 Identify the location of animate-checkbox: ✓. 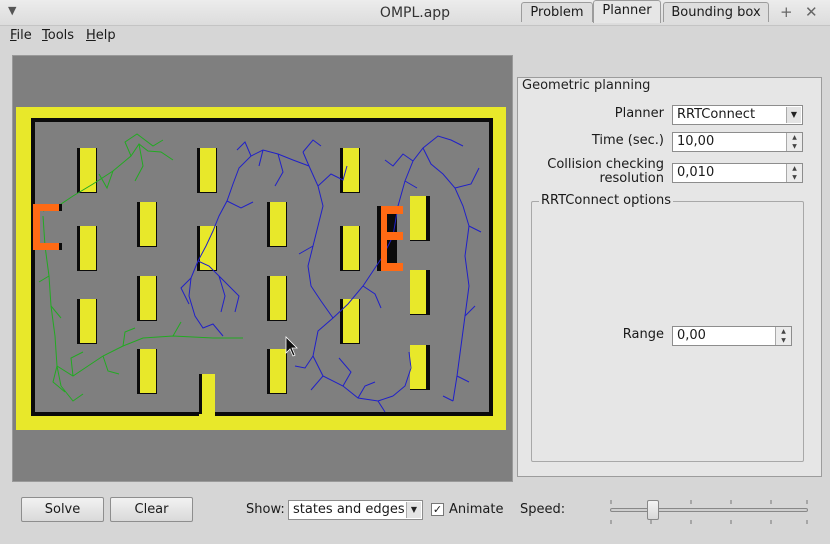
(437, 509).